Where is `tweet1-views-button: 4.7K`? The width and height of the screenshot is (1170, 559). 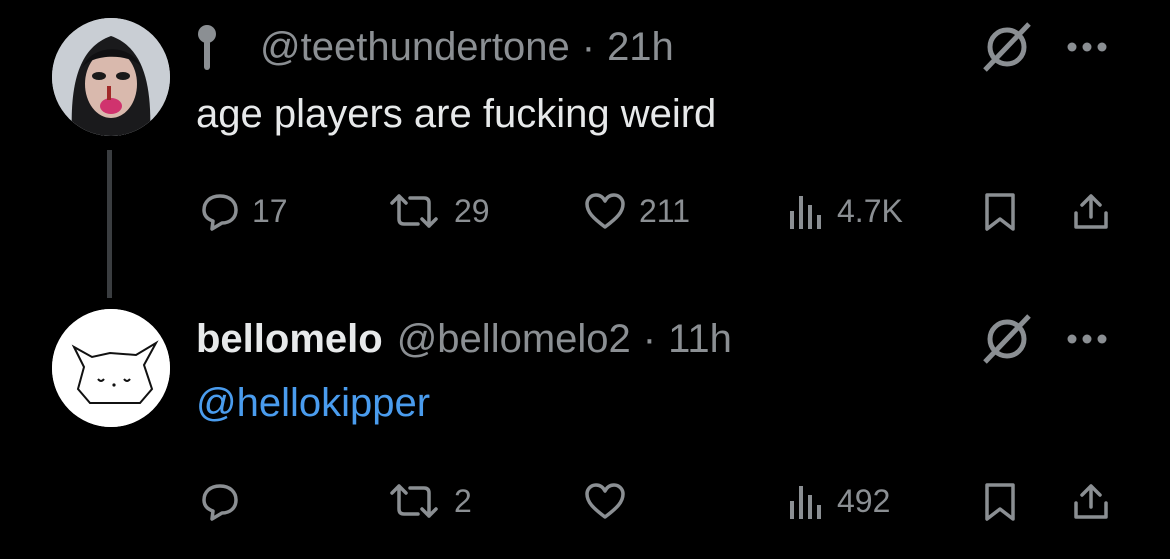
tweet1-views-button: 4.7K is located at coordinates (844, 211).